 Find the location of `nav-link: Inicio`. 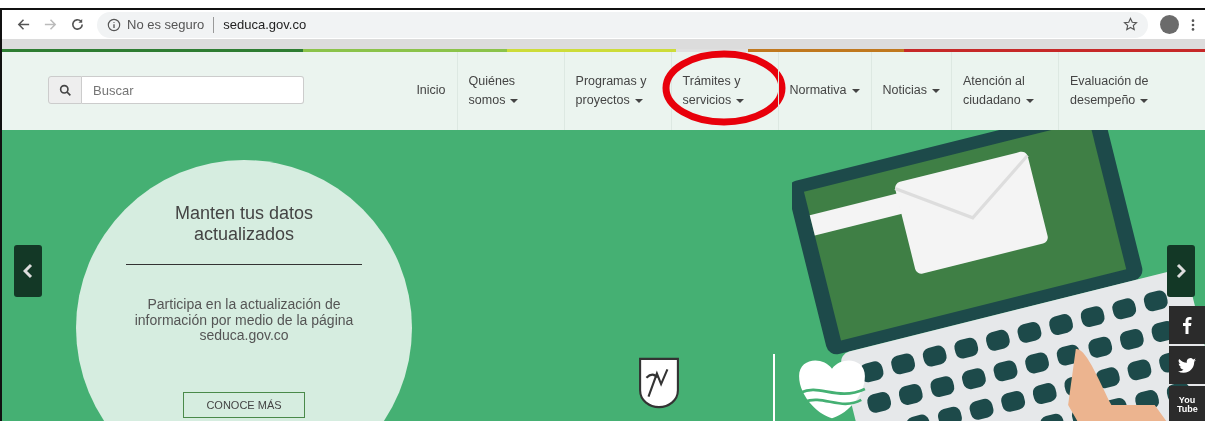

nav-link: Inicio is located at coordinates (431, 91).